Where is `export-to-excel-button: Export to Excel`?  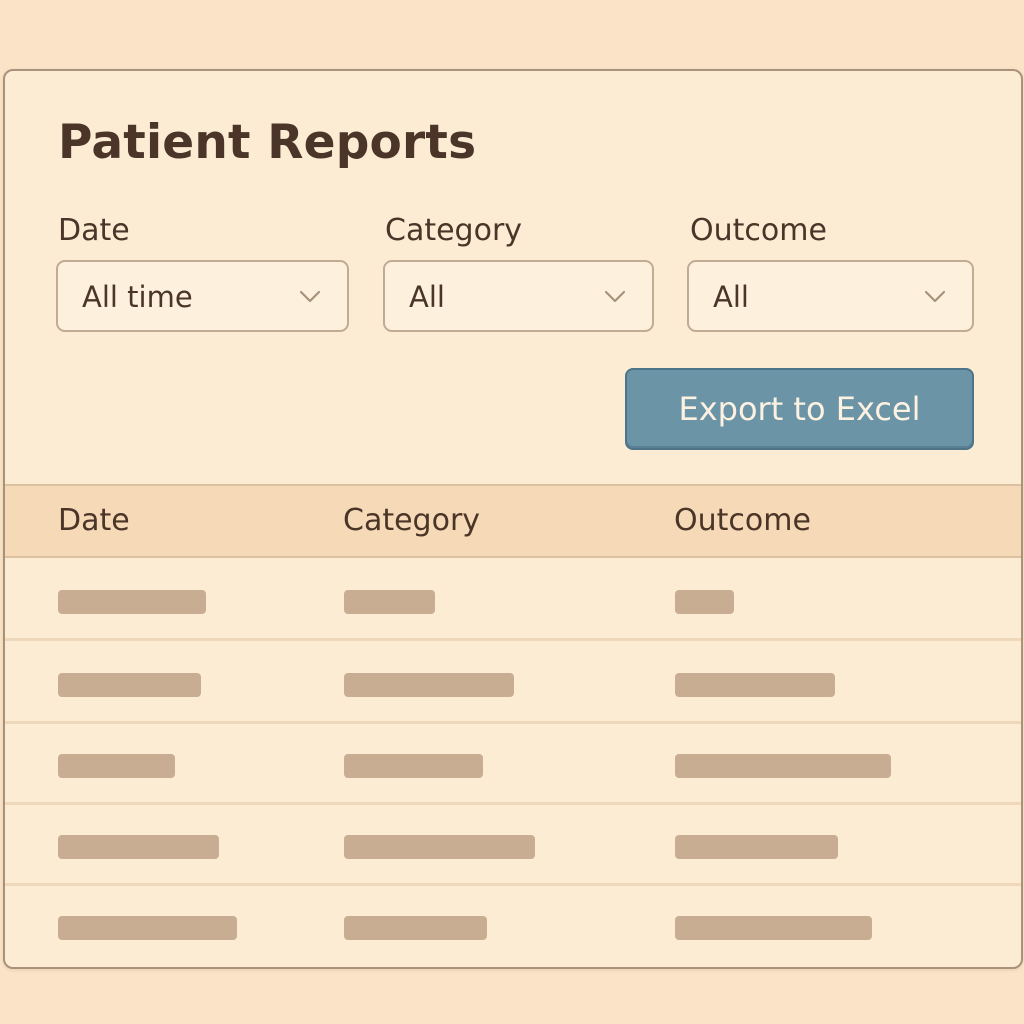
export-to-excel-button: Export to Excel is located at coordinates (799, 409).